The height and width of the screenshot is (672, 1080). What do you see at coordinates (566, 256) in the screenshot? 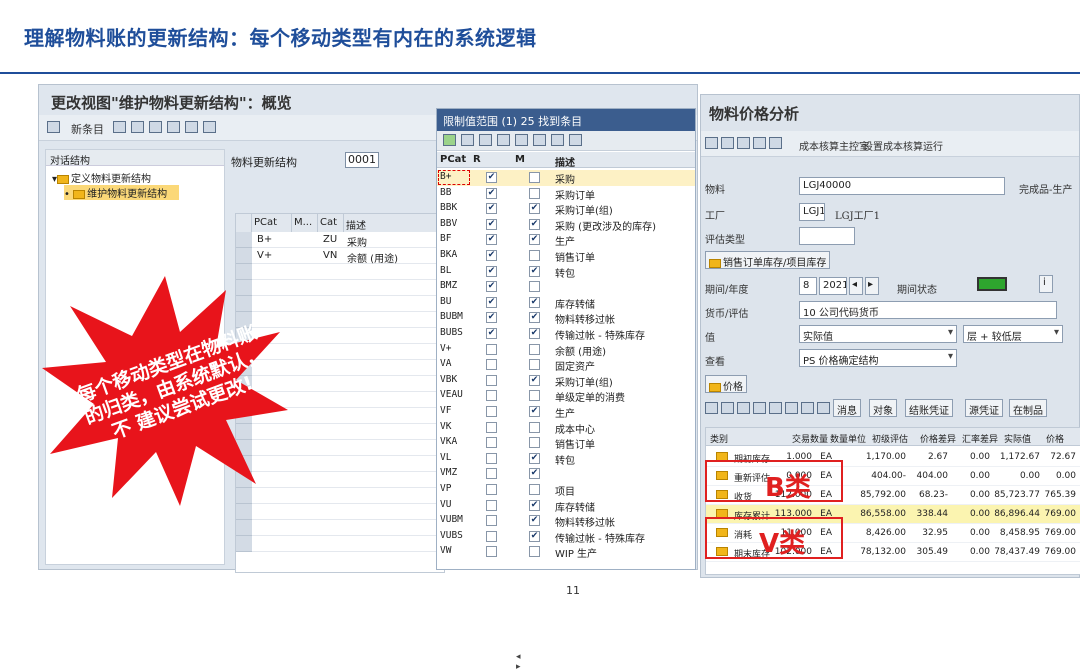
I see `list-item: BKA 销售订单` at bounding box center [566, 256].